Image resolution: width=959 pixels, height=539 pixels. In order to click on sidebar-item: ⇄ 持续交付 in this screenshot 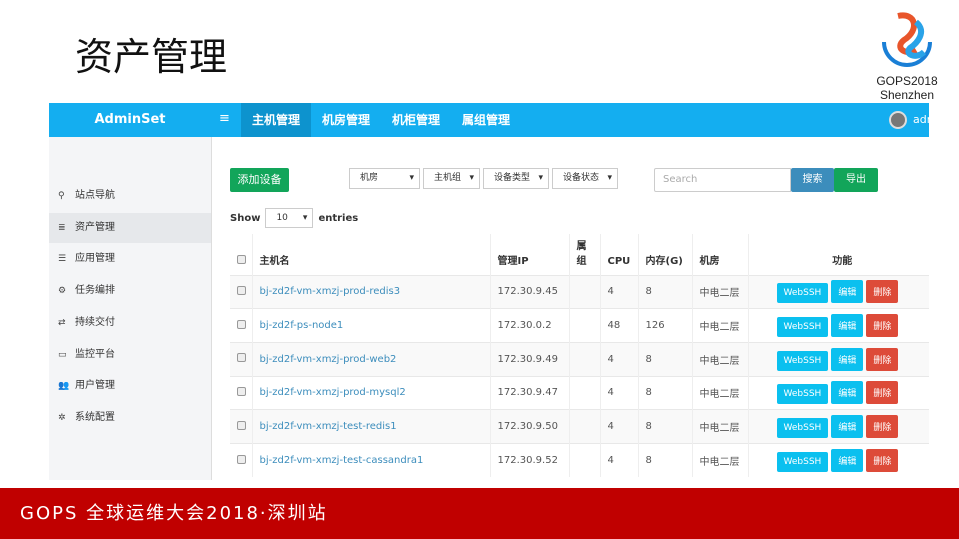, I will do `click(130, 323)`.